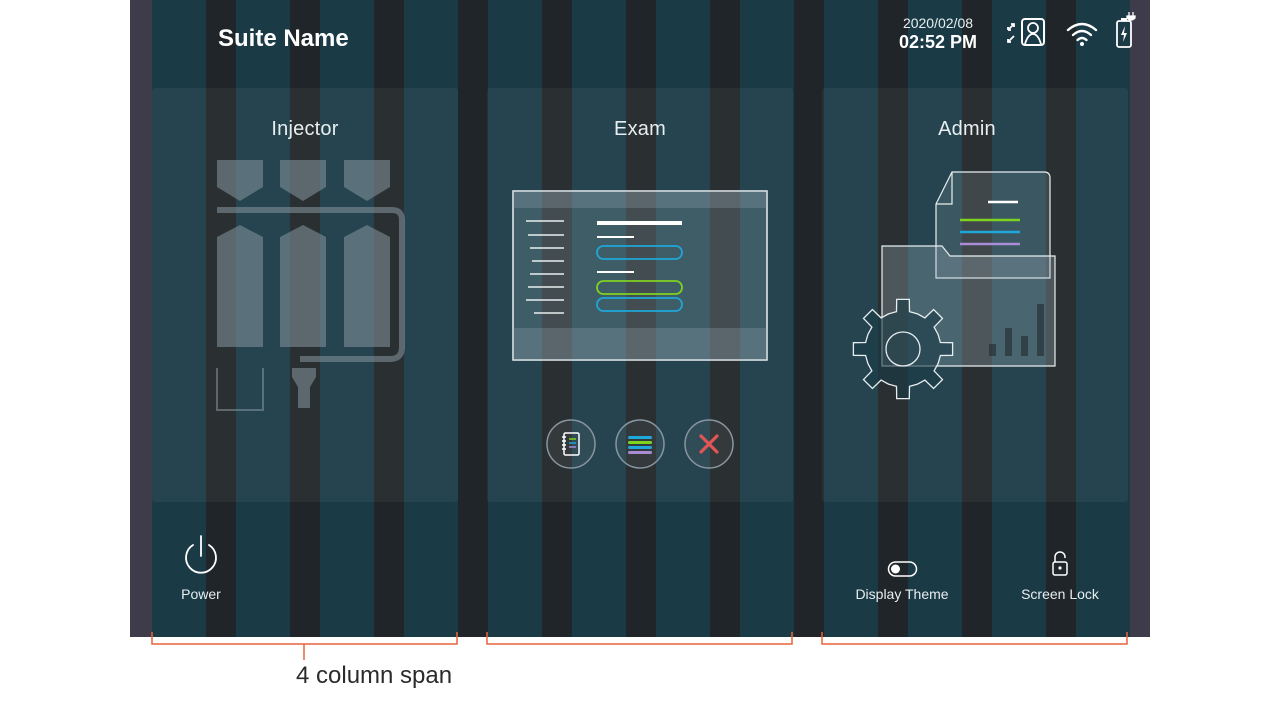 The width and height of the screenshot is (1280, 720). I want to click on suite-name: Suite Name, so click(283, 38).